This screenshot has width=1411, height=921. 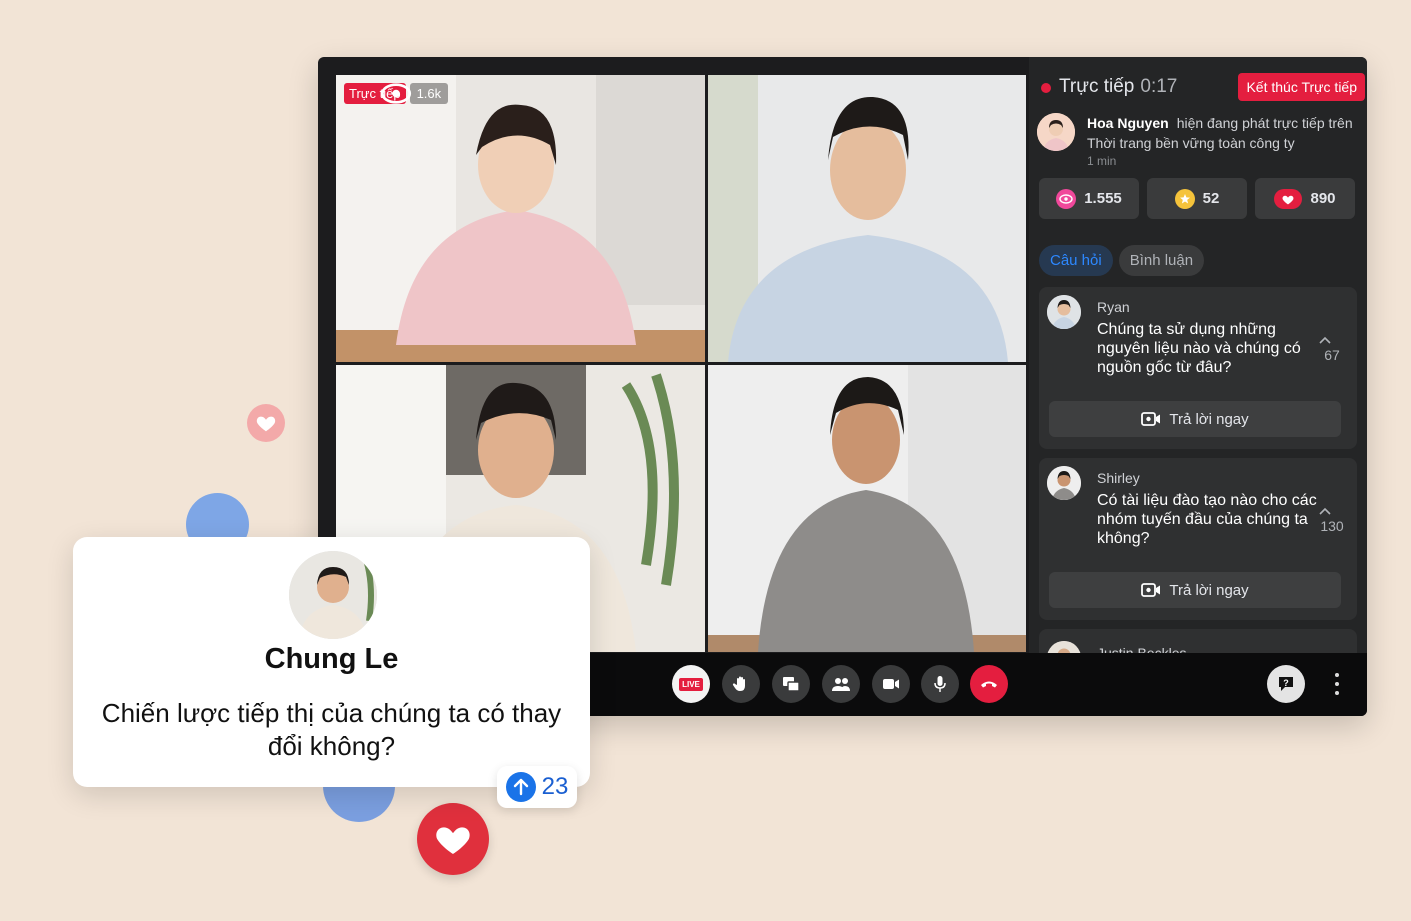 I want to click on question-author: Ryan, so click(x=1113, y=307).